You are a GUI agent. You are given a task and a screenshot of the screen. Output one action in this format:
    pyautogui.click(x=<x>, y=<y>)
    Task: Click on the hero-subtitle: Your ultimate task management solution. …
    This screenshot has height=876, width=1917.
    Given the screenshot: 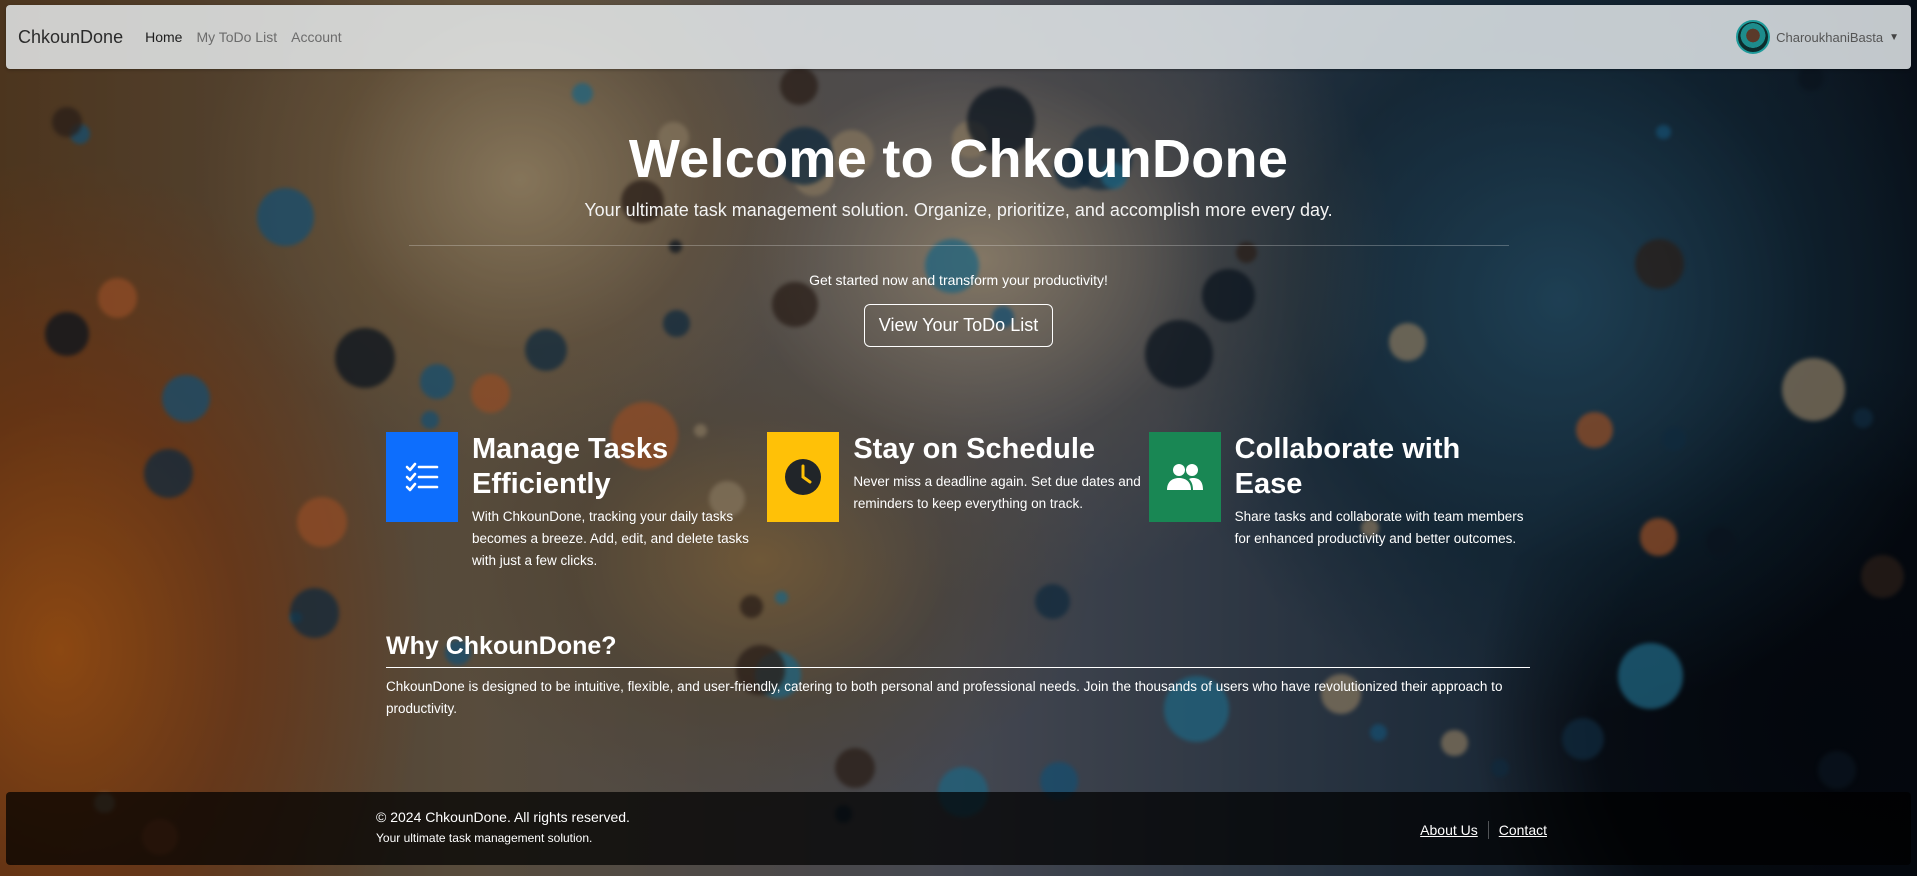 What is the action you would take?
    pyautogui.click(x=958, y=210)
    